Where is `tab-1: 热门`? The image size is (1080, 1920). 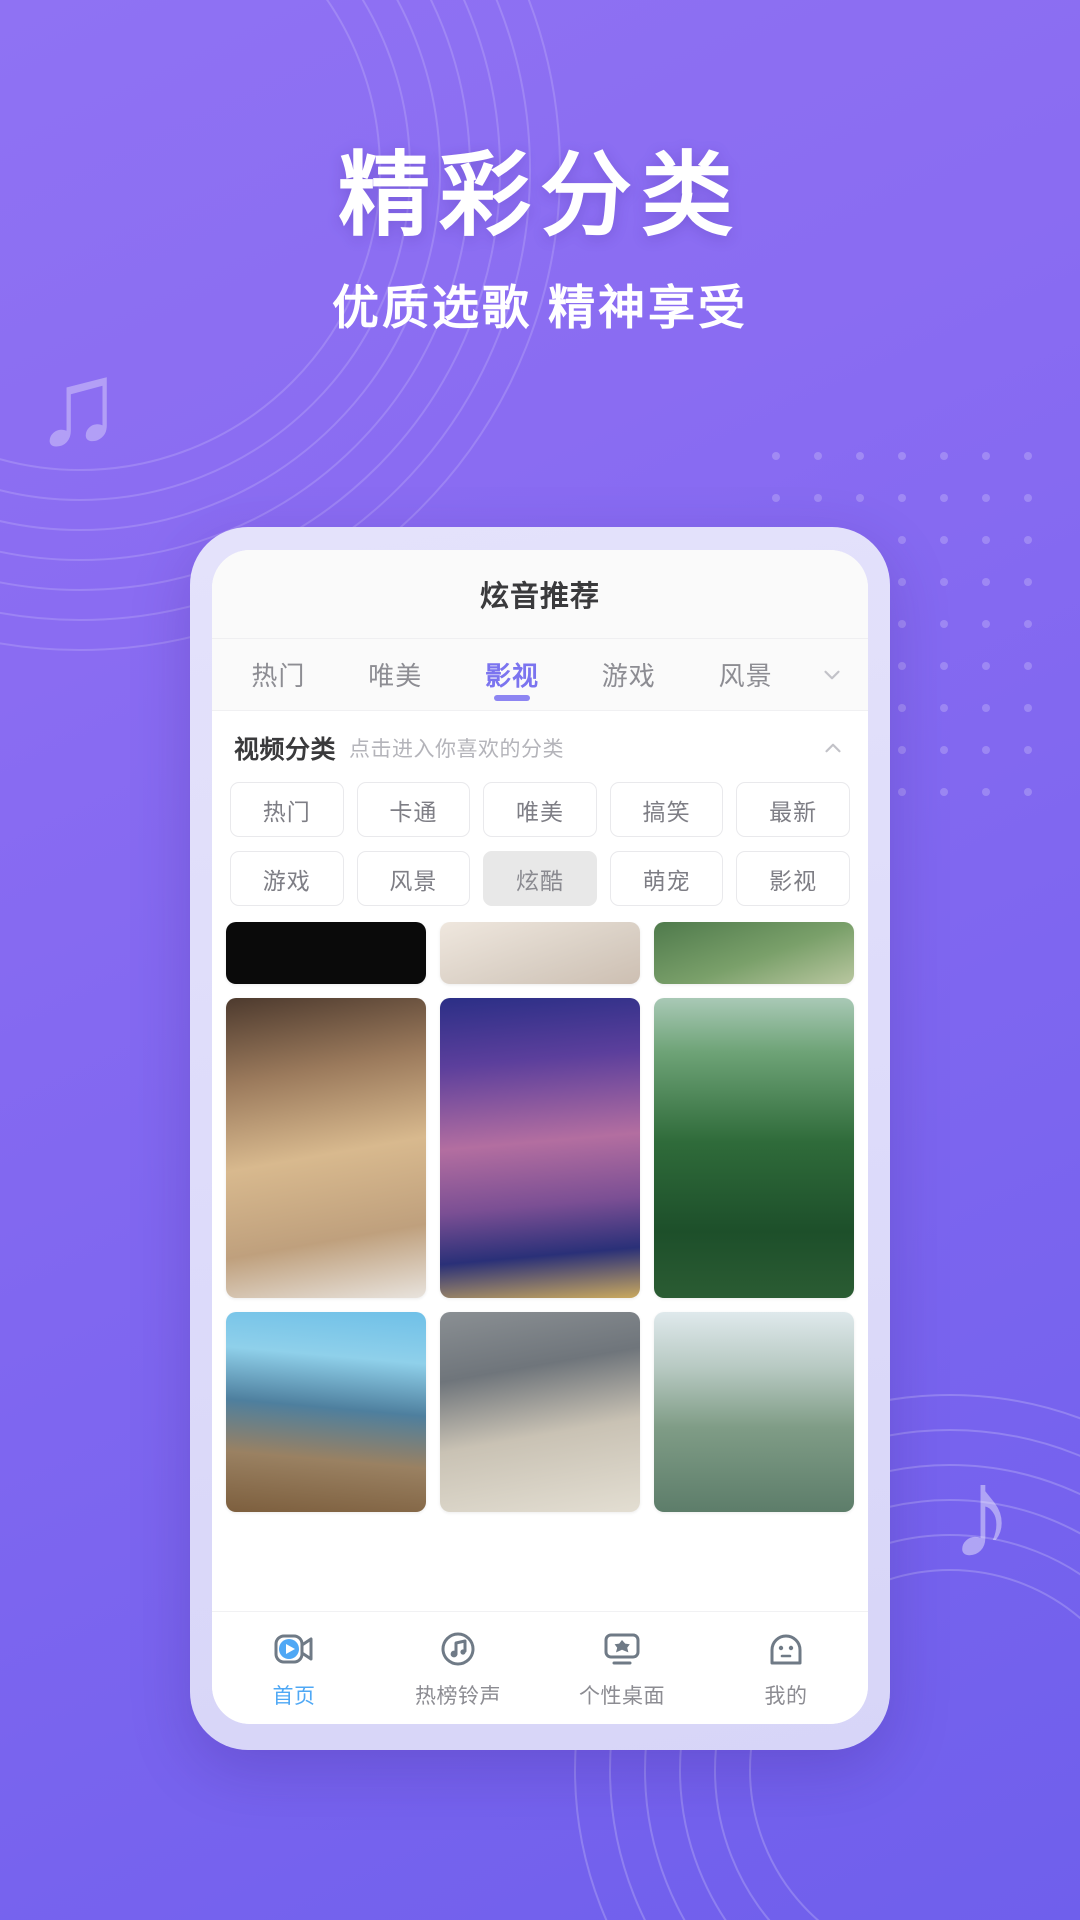 tab-1: 热门 is located at coordinates (278, 674).